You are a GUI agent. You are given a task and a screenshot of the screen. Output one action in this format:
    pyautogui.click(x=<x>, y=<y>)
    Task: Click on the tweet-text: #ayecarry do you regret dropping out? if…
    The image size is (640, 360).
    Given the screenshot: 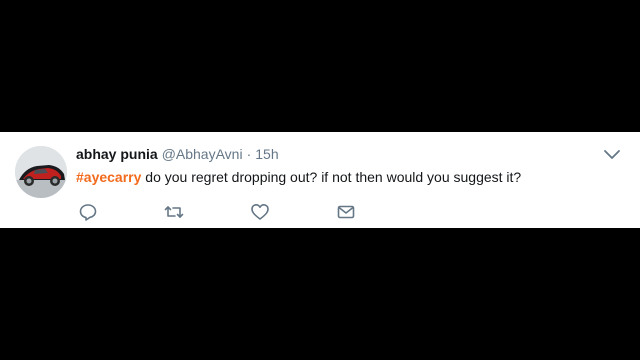 What is the action you would take?
    pyautogui.click(x=298, y=177)
    